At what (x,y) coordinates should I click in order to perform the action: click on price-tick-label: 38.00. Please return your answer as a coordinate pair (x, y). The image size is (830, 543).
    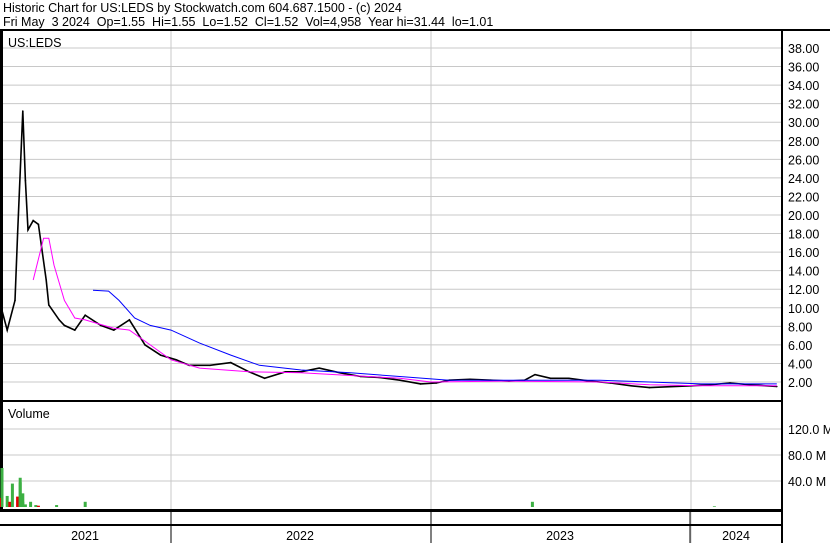
    Looking at the image, I should click on (803, 49).